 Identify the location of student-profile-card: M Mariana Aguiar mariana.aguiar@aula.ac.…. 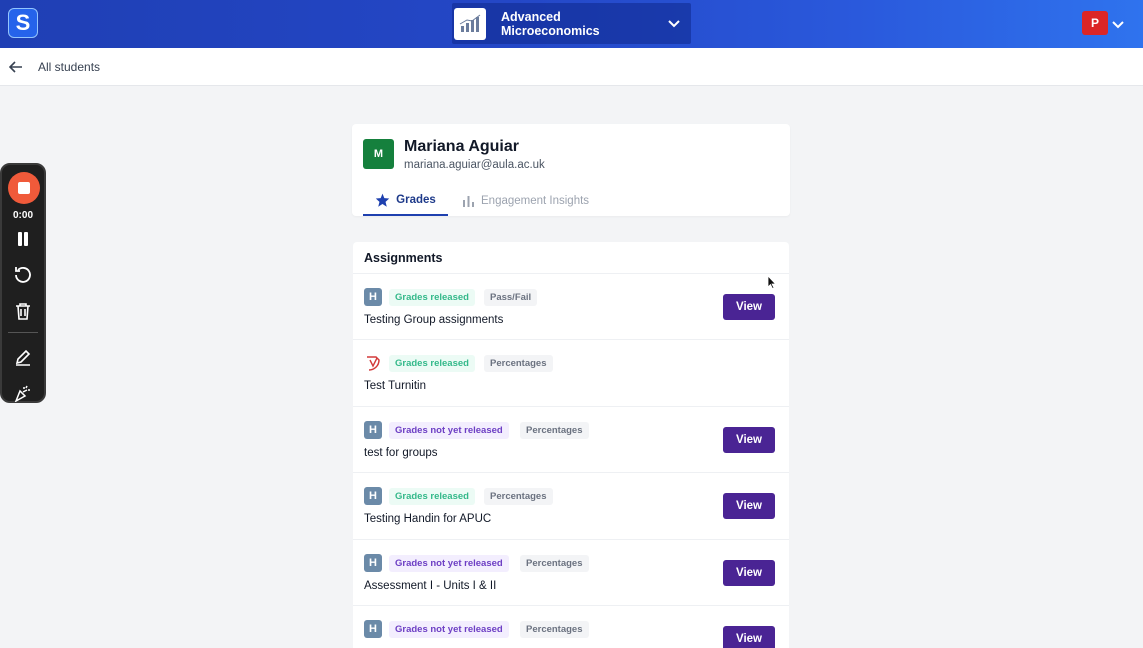
(571, 170).